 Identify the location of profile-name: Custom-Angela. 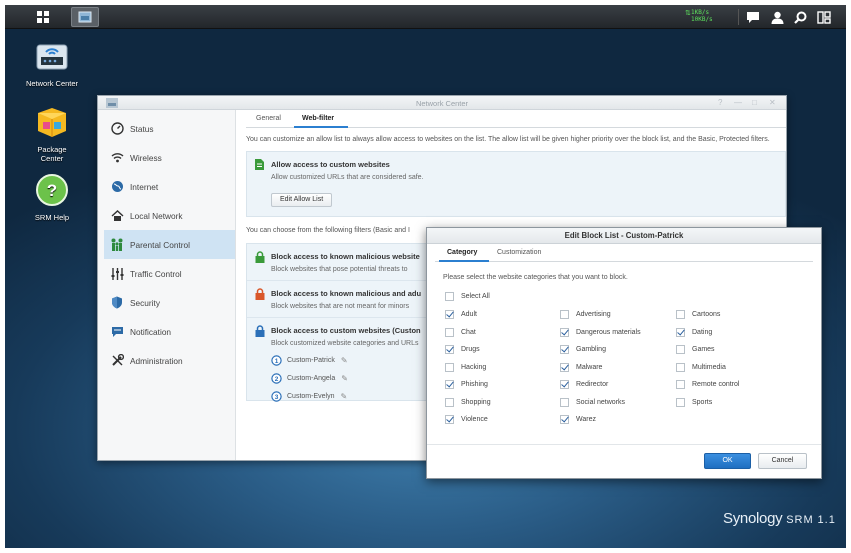
(311, 378).